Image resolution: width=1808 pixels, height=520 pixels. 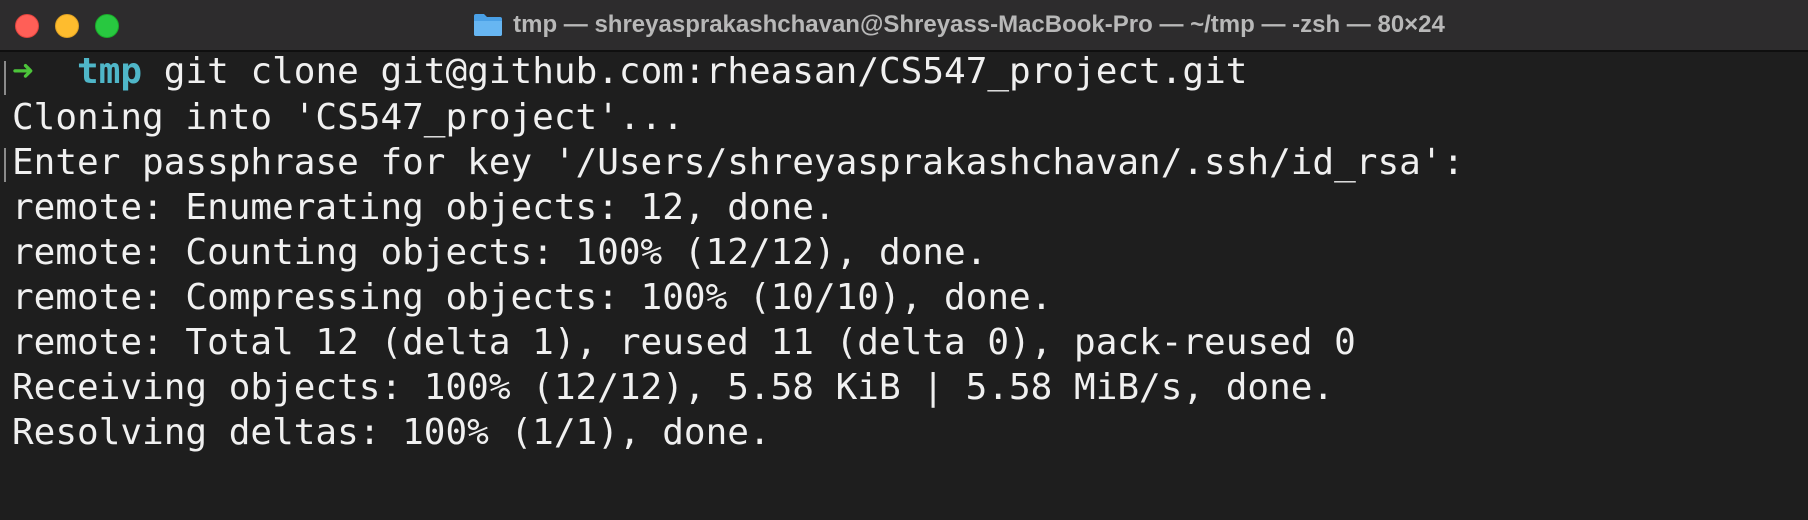 What do you see at coordinates (391, 432) in the screenshot?
I see `output-line: Resolving deltas: 100% (1/1), done.` at bounding box center [391, 432].